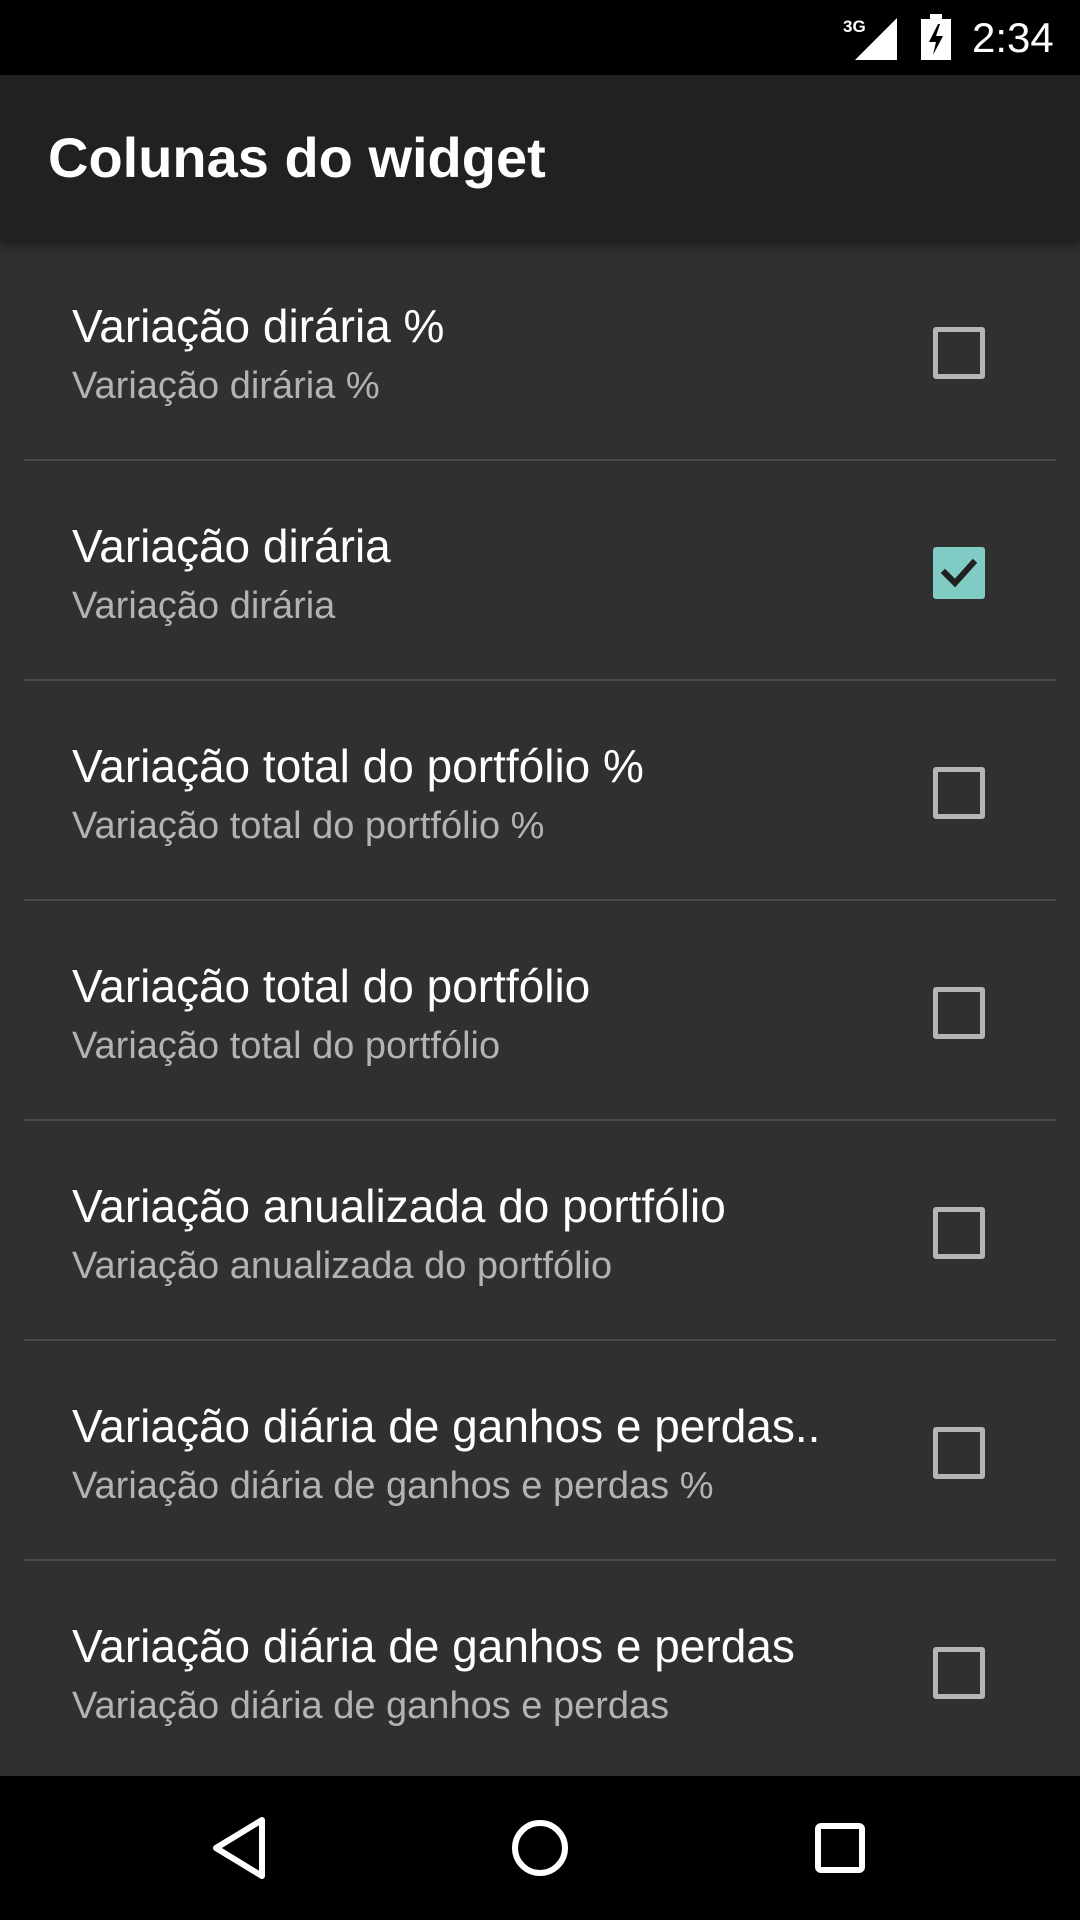 Image resolution: width=1080 pixels, height=1920 pixels. What do you see at coordinates (226, 386) in the screenshot?
I see `item-summary: Variação dirária %` at bounding box center [226, 386].